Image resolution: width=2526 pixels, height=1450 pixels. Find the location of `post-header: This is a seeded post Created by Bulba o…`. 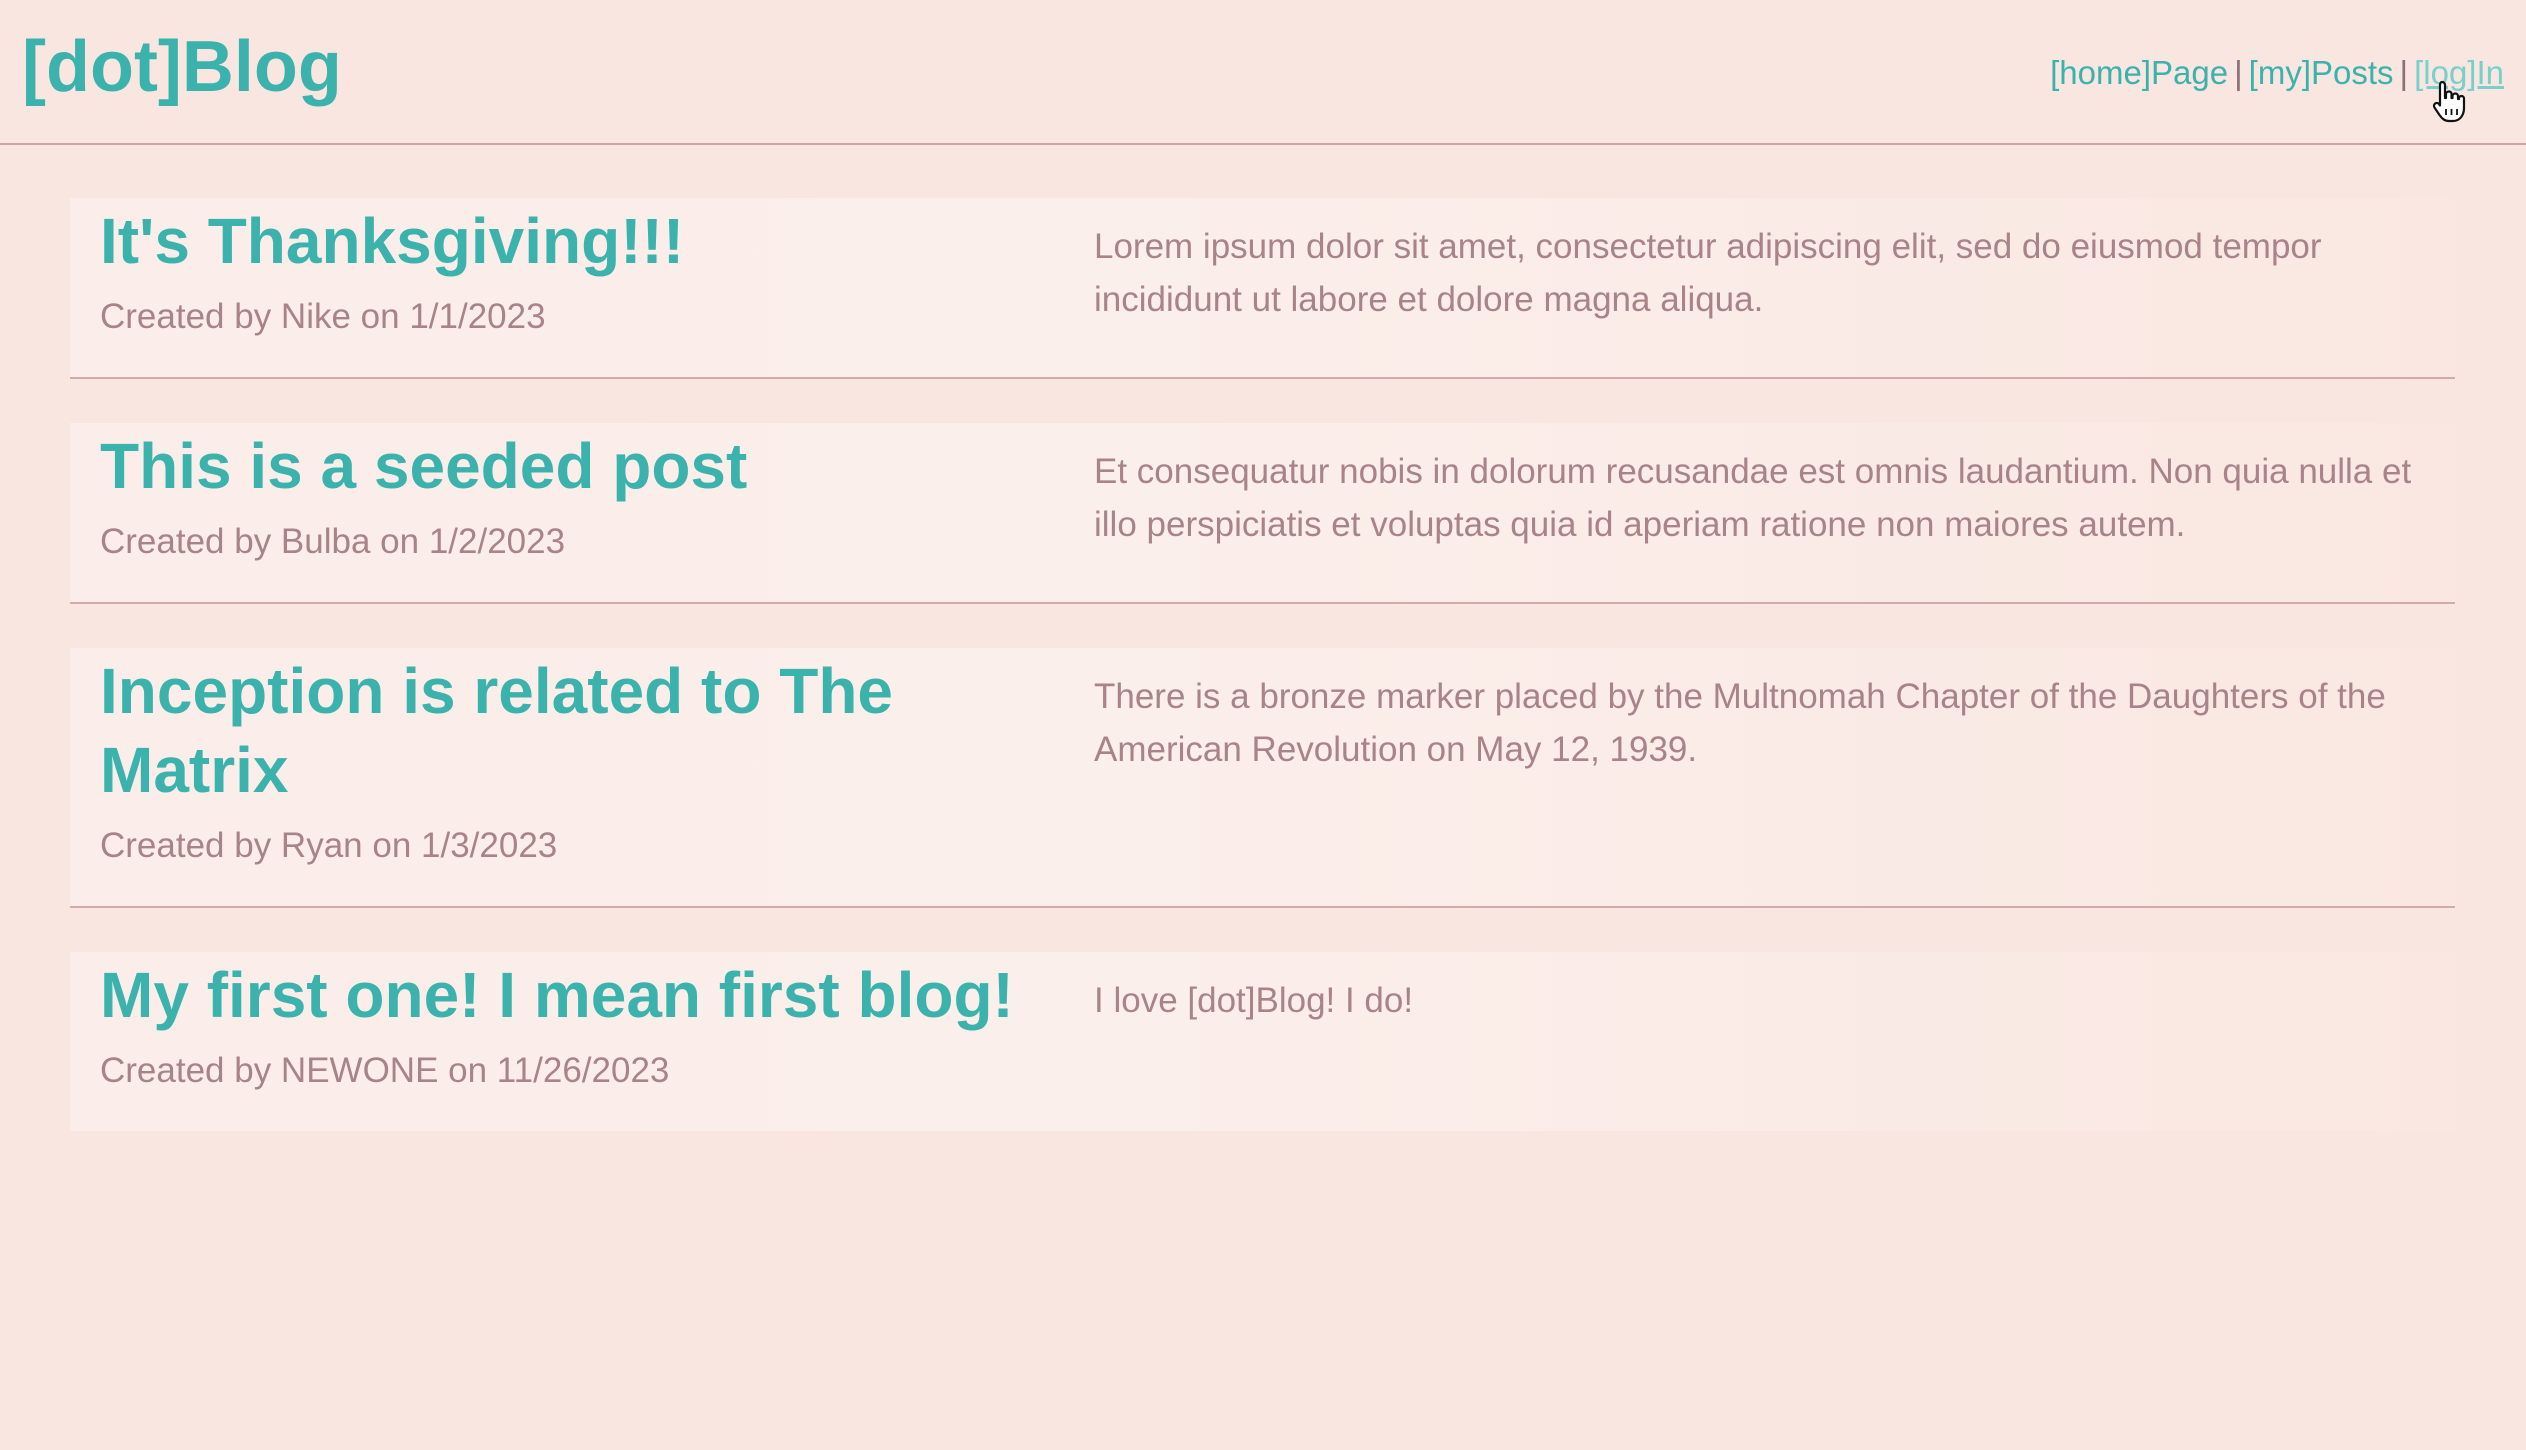

post-header: This is a seeded post Created by Bulba o… is located at coordinates (597, 512).